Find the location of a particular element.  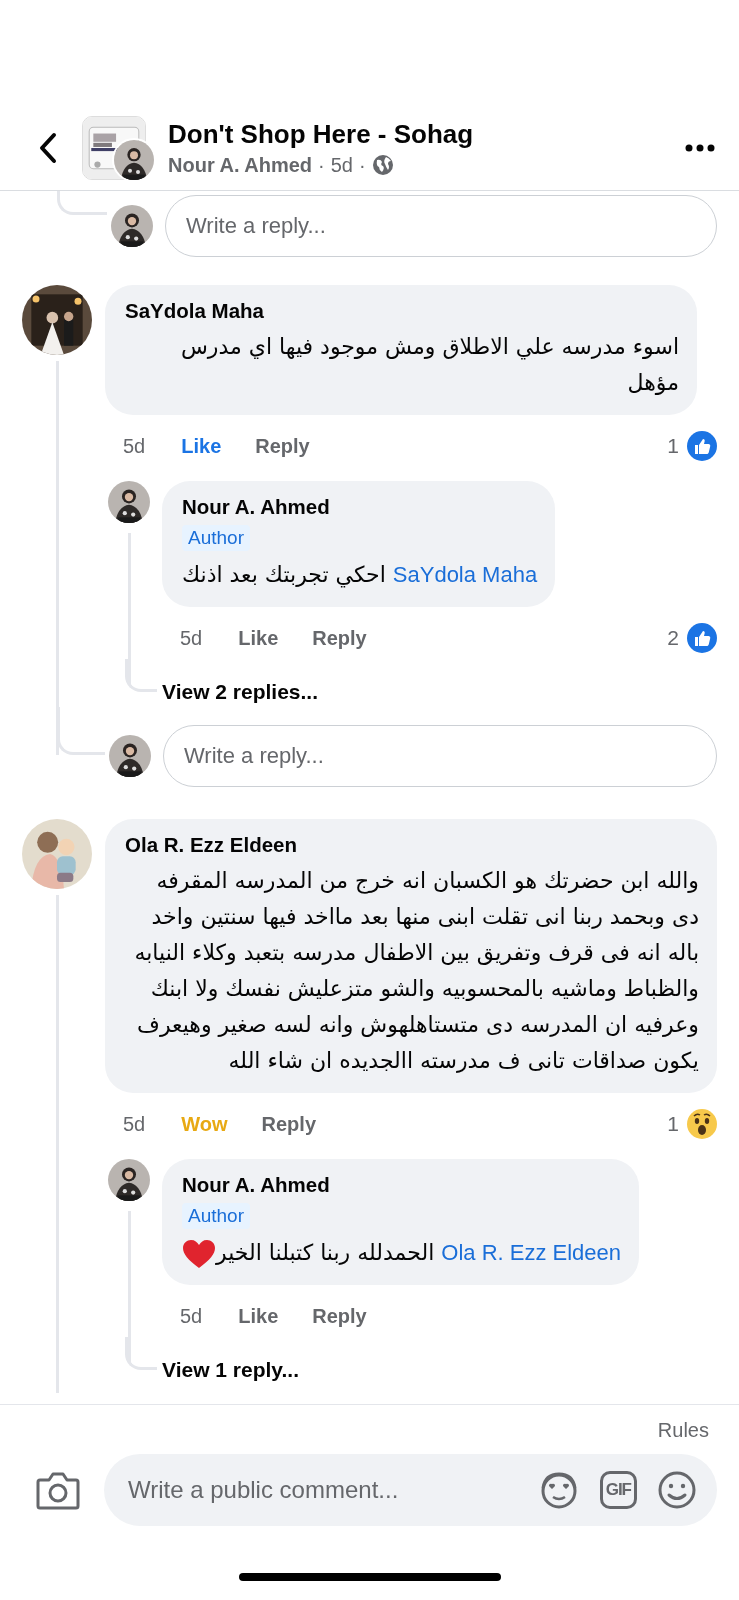

reaction-count: 2 is located at coordinates (673, 638).